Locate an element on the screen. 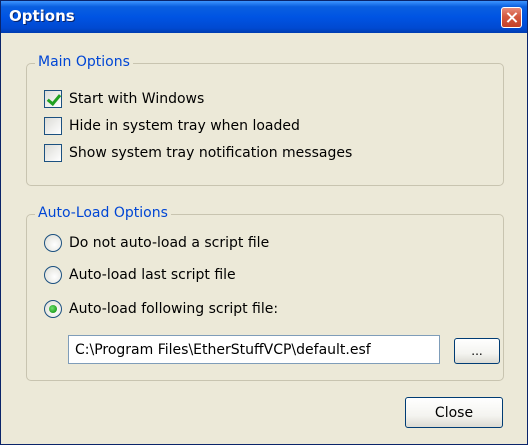  hide-in-tray-checkbox: Hide in system tray when loaded is located at coordinates (172, 126).